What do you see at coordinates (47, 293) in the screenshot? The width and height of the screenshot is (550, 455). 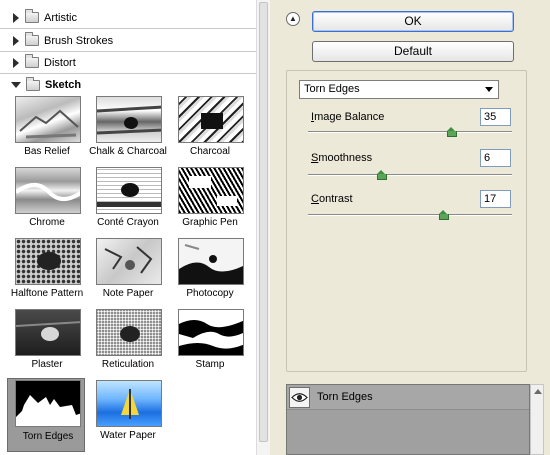 I see `filter-label: Halftone Pattern` at bounding box center [47, 293].